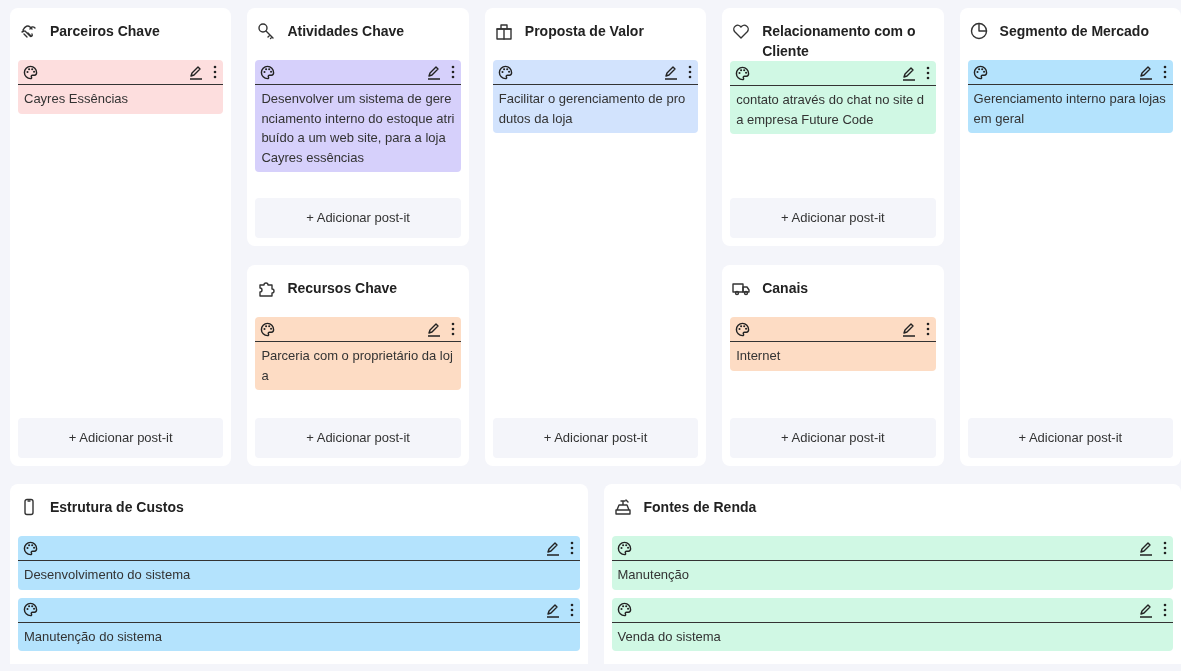 The image size is (1181, 671). I want to click on heart-icon, so click(741, 31).